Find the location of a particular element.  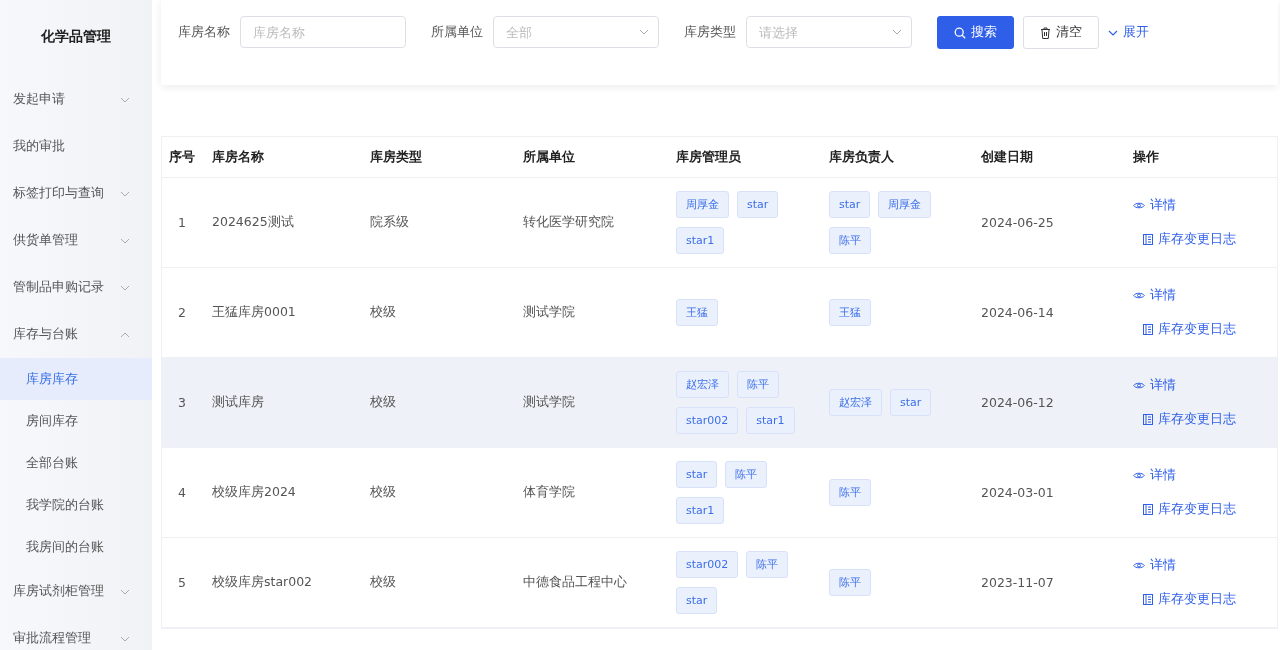

table-cell: 转化医学研究院 is located at coordinates (568, 222).